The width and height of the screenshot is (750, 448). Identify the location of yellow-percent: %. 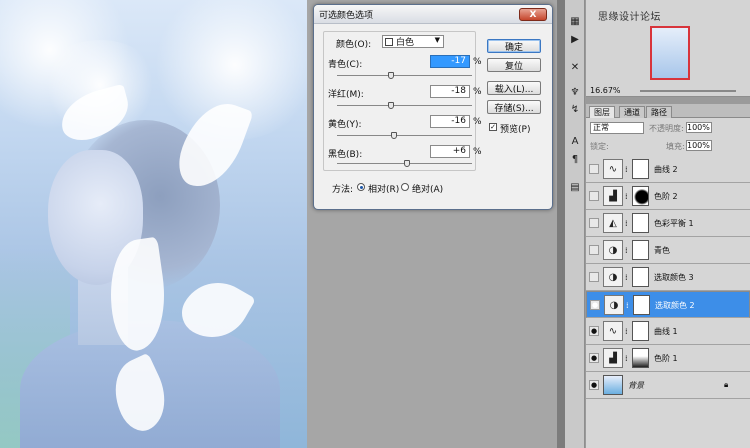
(477, 122).